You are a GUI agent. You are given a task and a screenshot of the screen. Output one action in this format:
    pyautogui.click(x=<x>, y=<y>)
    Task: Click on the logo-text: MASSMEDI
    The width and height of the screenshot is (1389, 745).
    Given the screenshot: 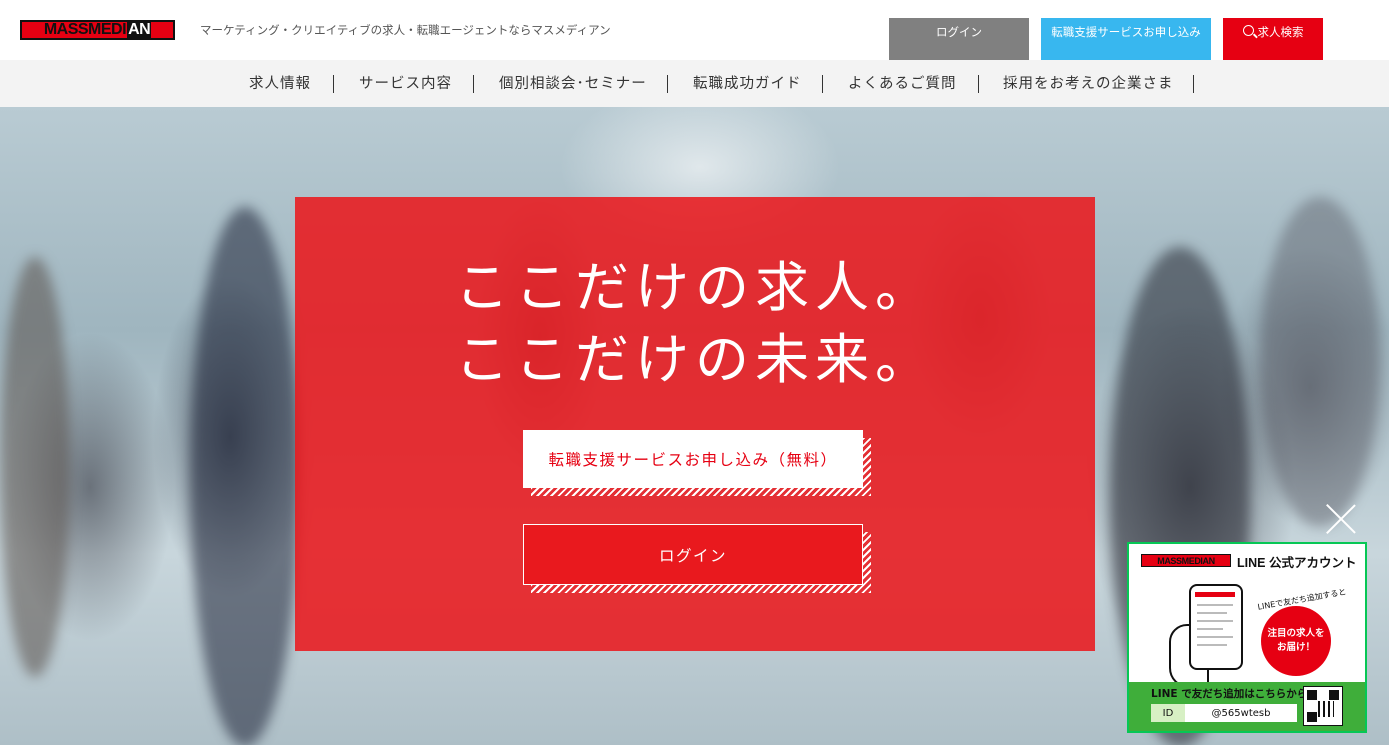 What is the action you would take?
    pyautogui.click(x=85, y=29)
    